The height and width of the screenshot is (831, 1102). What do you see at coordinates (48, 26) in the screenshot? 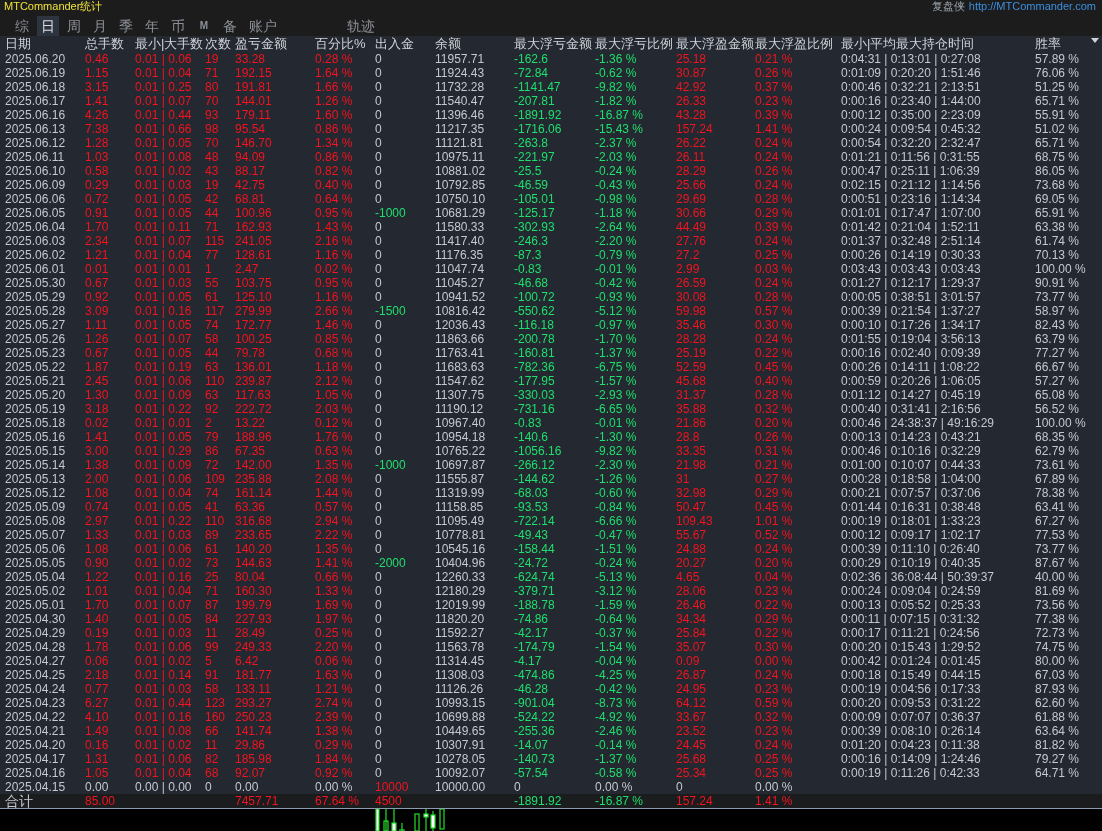
I see `tab: 日` at bounding box center [48, 26].